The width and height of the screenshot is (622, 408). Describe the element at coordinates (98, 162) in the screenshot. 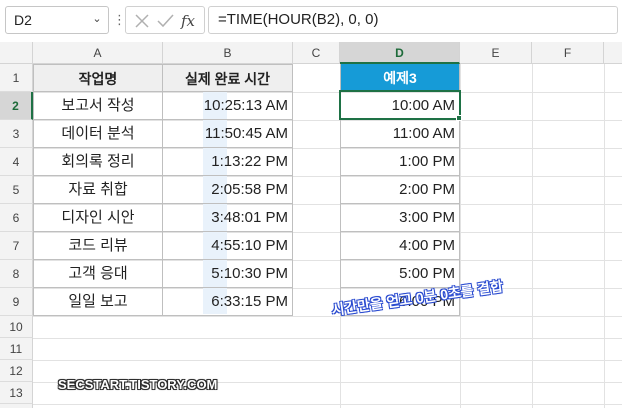

I see `task-cell: 회의록 정리` at that location.